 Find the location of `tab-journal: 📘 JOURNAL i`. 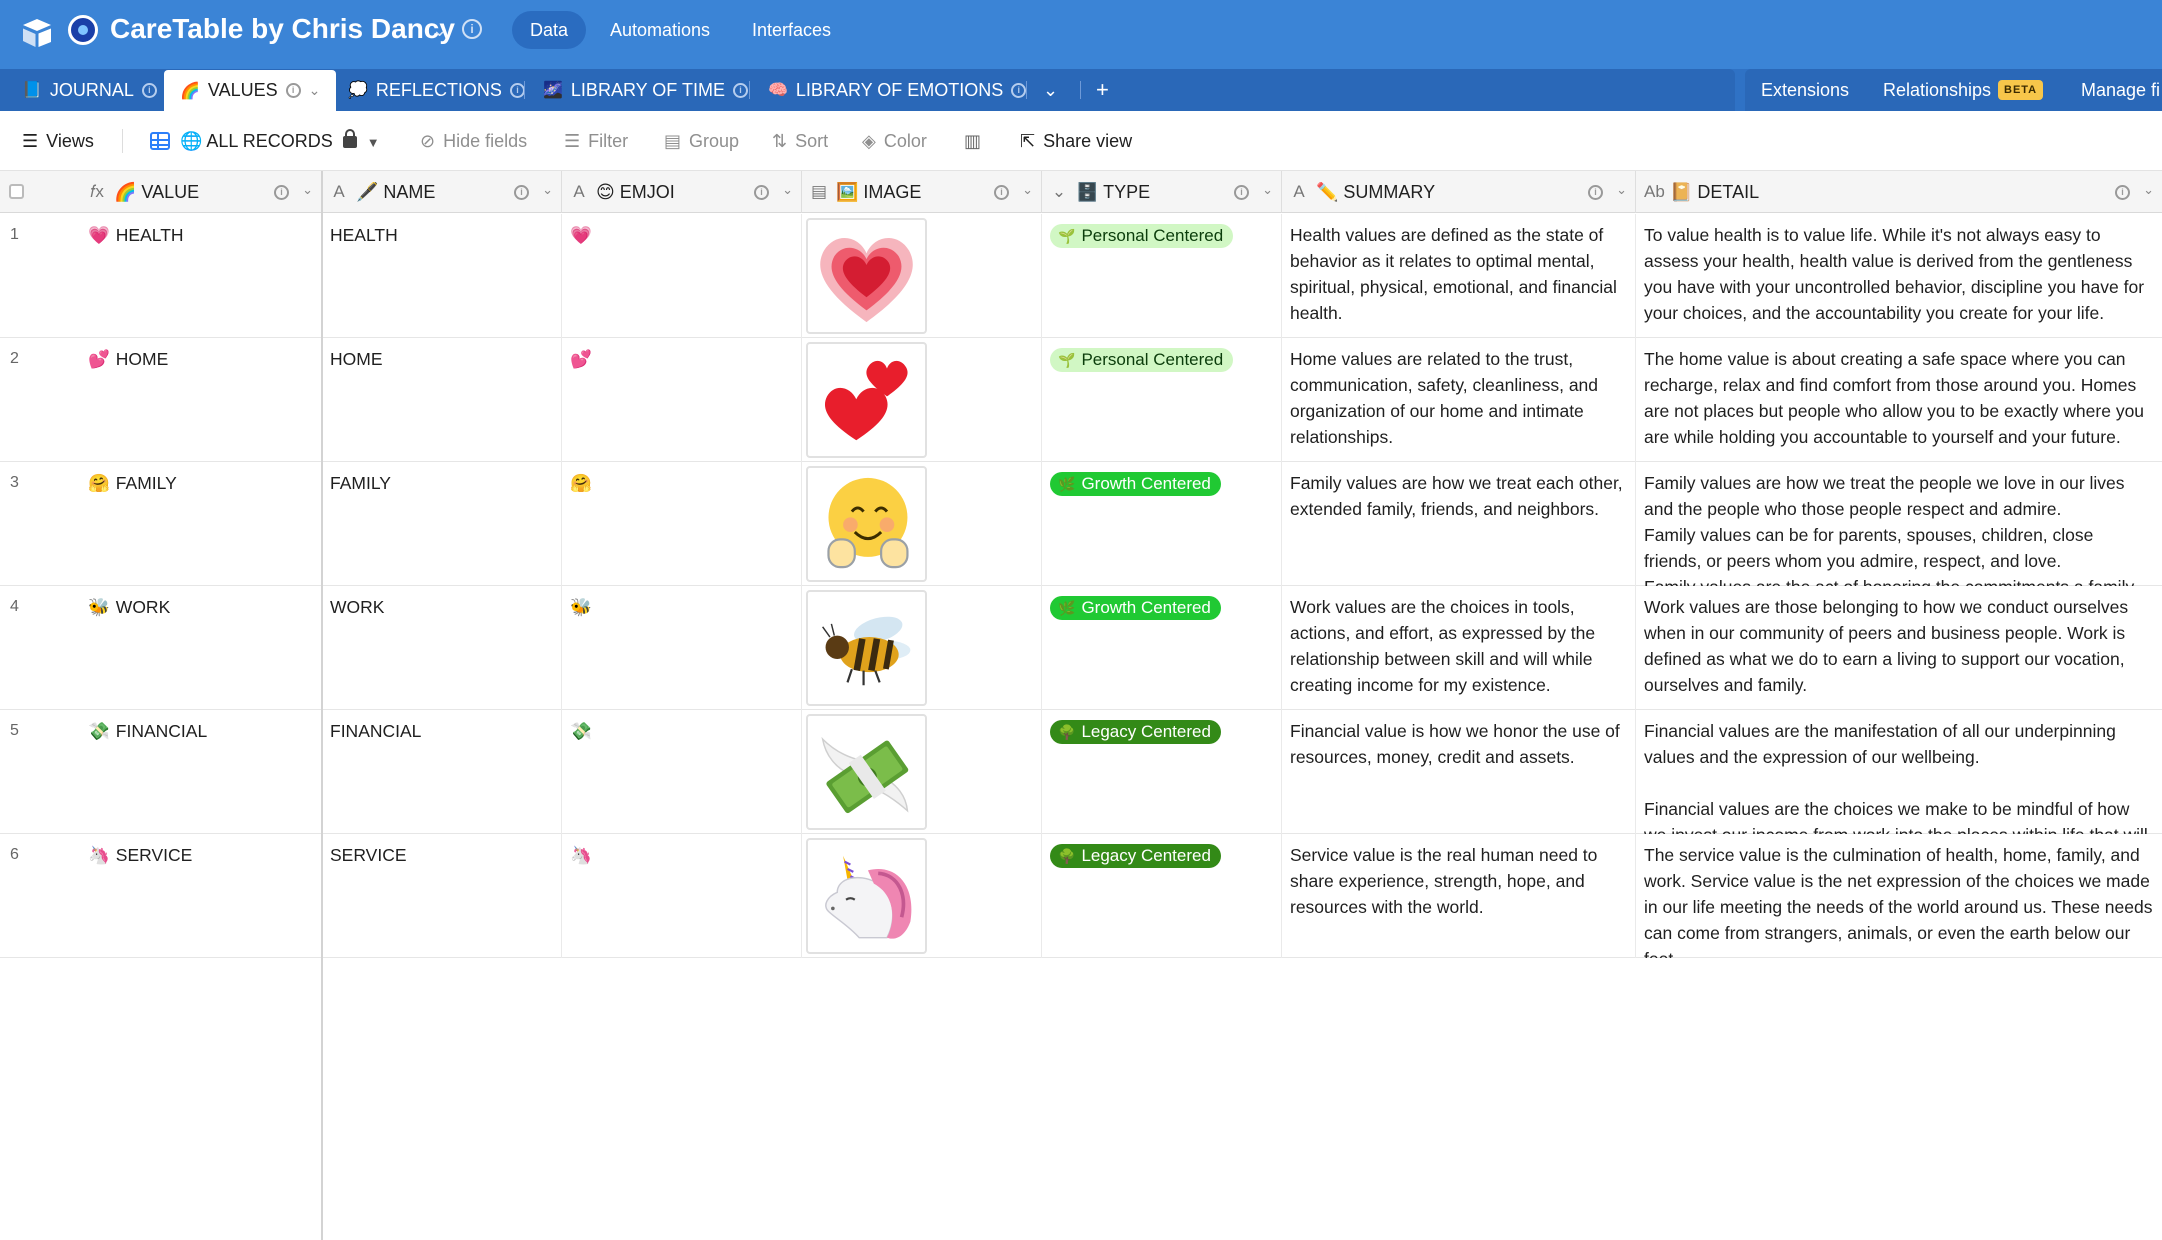

tab-journal: 📘 JOURNAL i is located at coordinates (89, 90).